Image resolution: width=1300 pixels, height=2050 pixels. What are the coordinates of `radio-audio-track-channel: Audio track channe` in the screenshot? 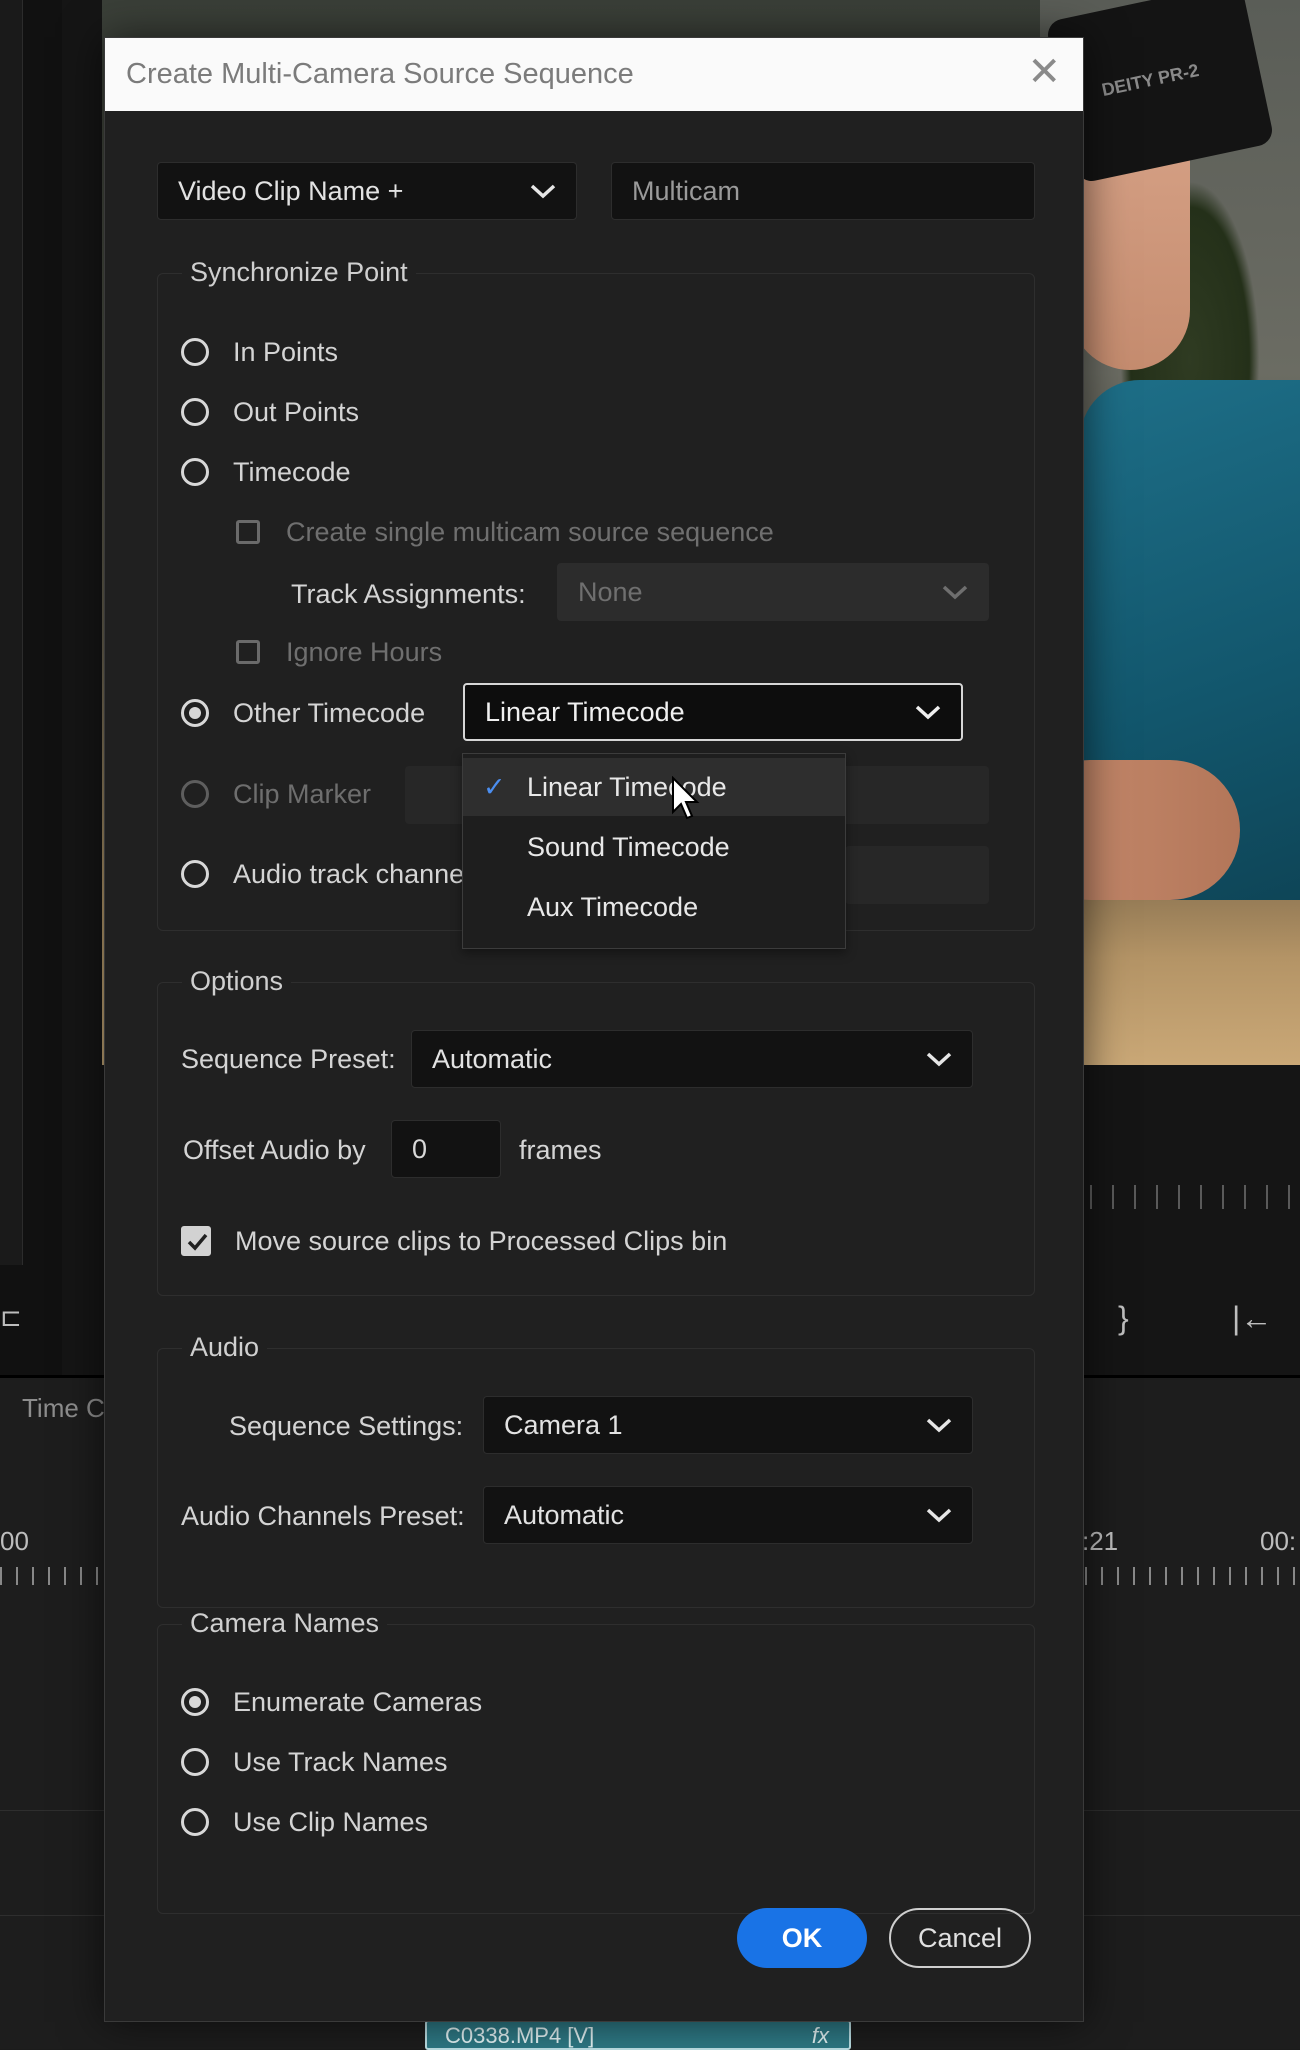 It's located at (341, 874).